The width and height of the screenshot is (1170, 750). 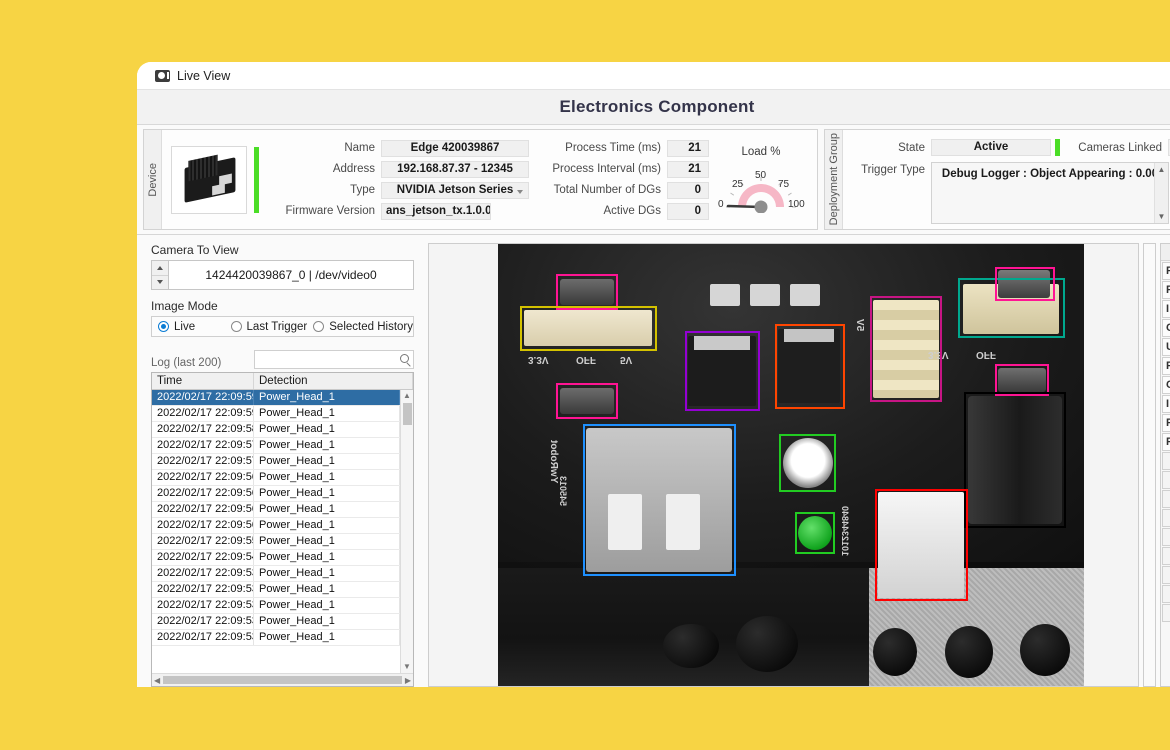 I want to click on log-scroll-up-icon: ▲, so click(x=407, y=396).